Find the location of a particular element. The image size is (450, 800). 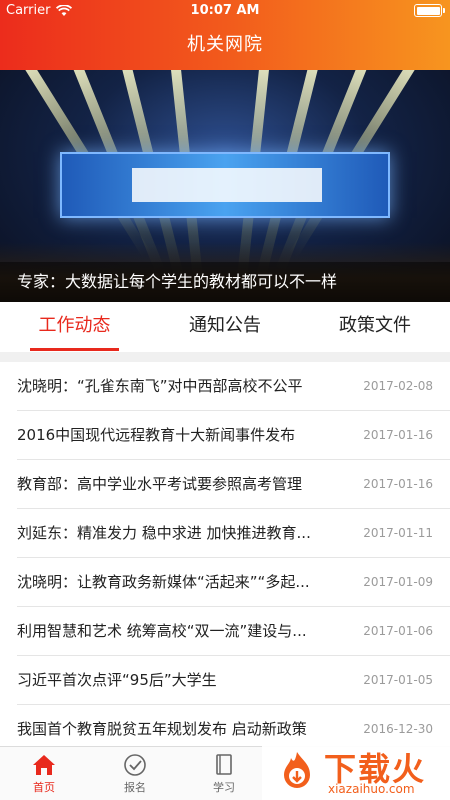

tabbar-study-label: 学习 is located at coordinates (224, 787).